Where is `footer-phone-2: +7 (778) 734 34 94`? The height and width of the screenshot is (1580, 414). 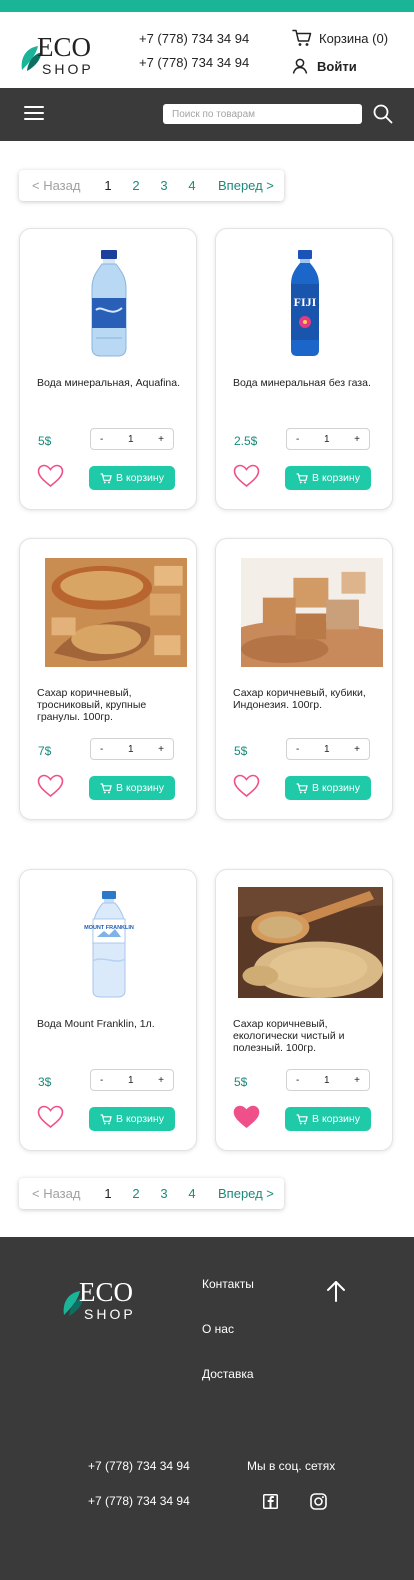
footer-phone-2: +7 (778) 734 34 94 is located at coordinates (139, 1501).